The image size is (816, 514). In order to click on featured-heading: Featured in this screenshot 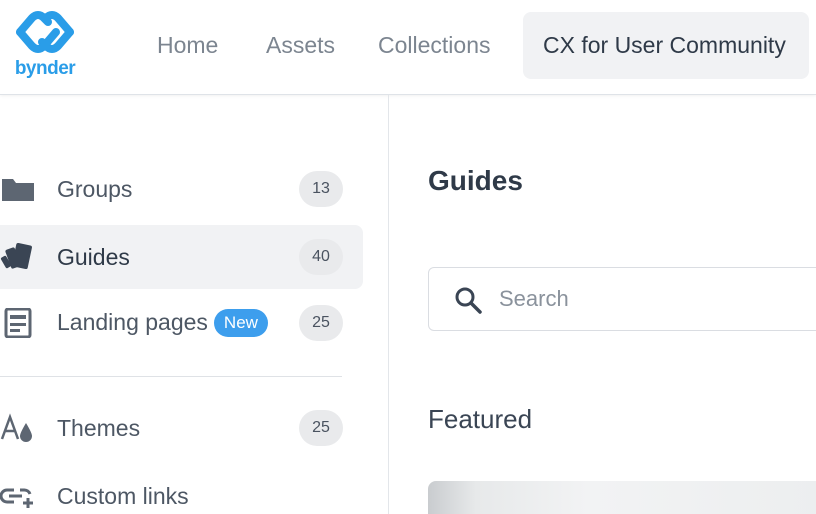, I will do `click(480, 419)`.